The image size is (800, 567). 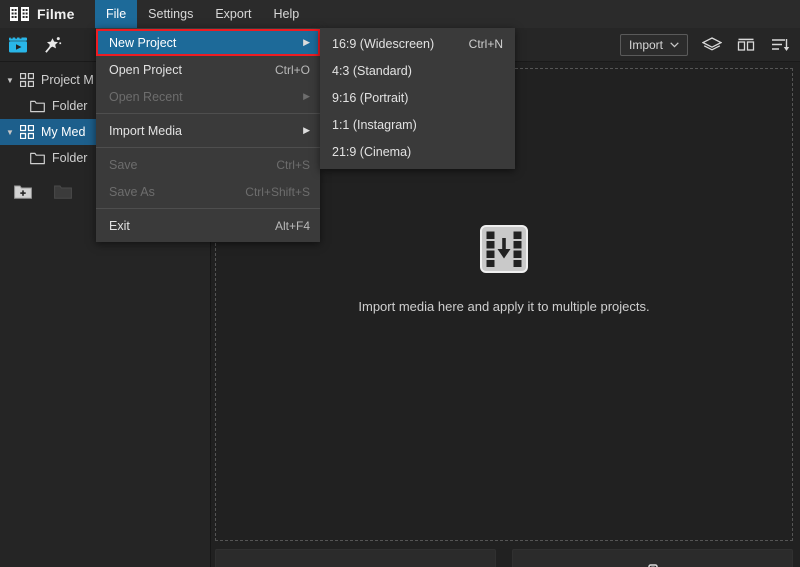 What do you see at coordinates (504, 558) in the screenshot?
I see `import-actions-row: Import Folder Import from my phone` at bounding box center [504, 558].